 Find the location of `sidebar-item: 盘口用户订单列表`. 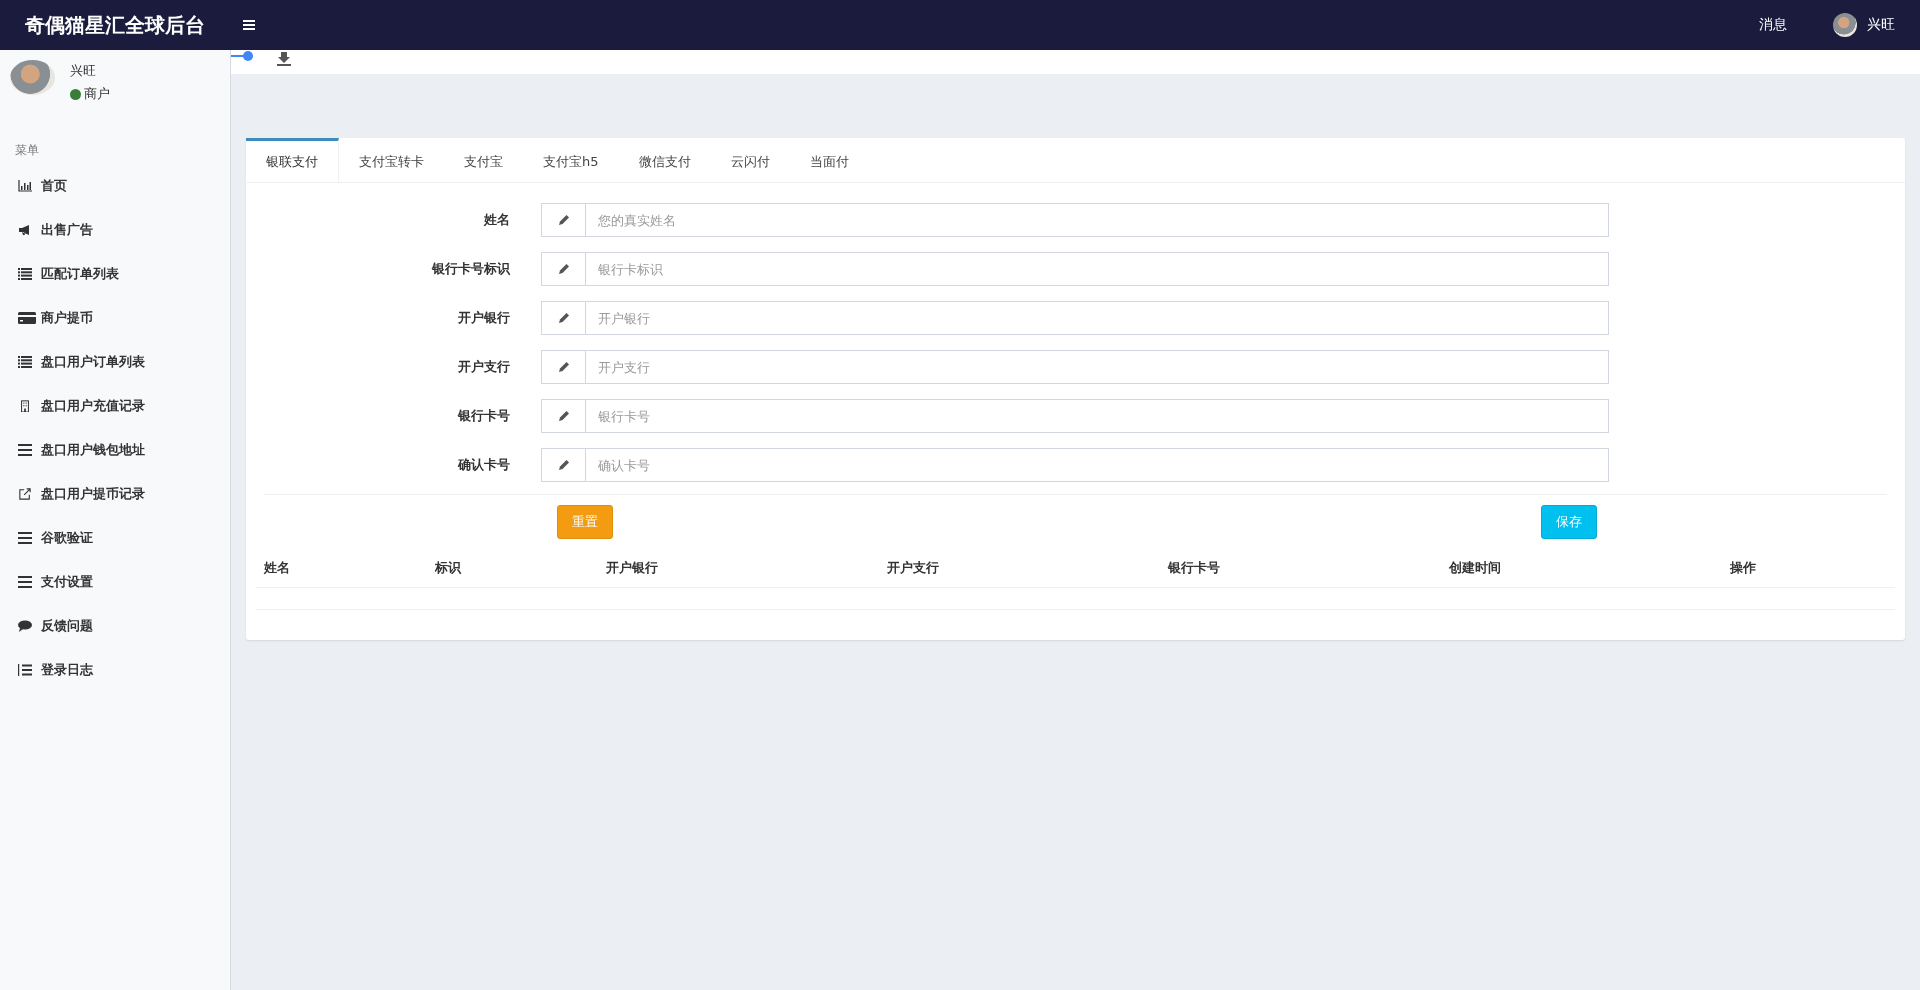

sidebar-item: 盘口用户订单列表 is located at coordinates (115, 362).